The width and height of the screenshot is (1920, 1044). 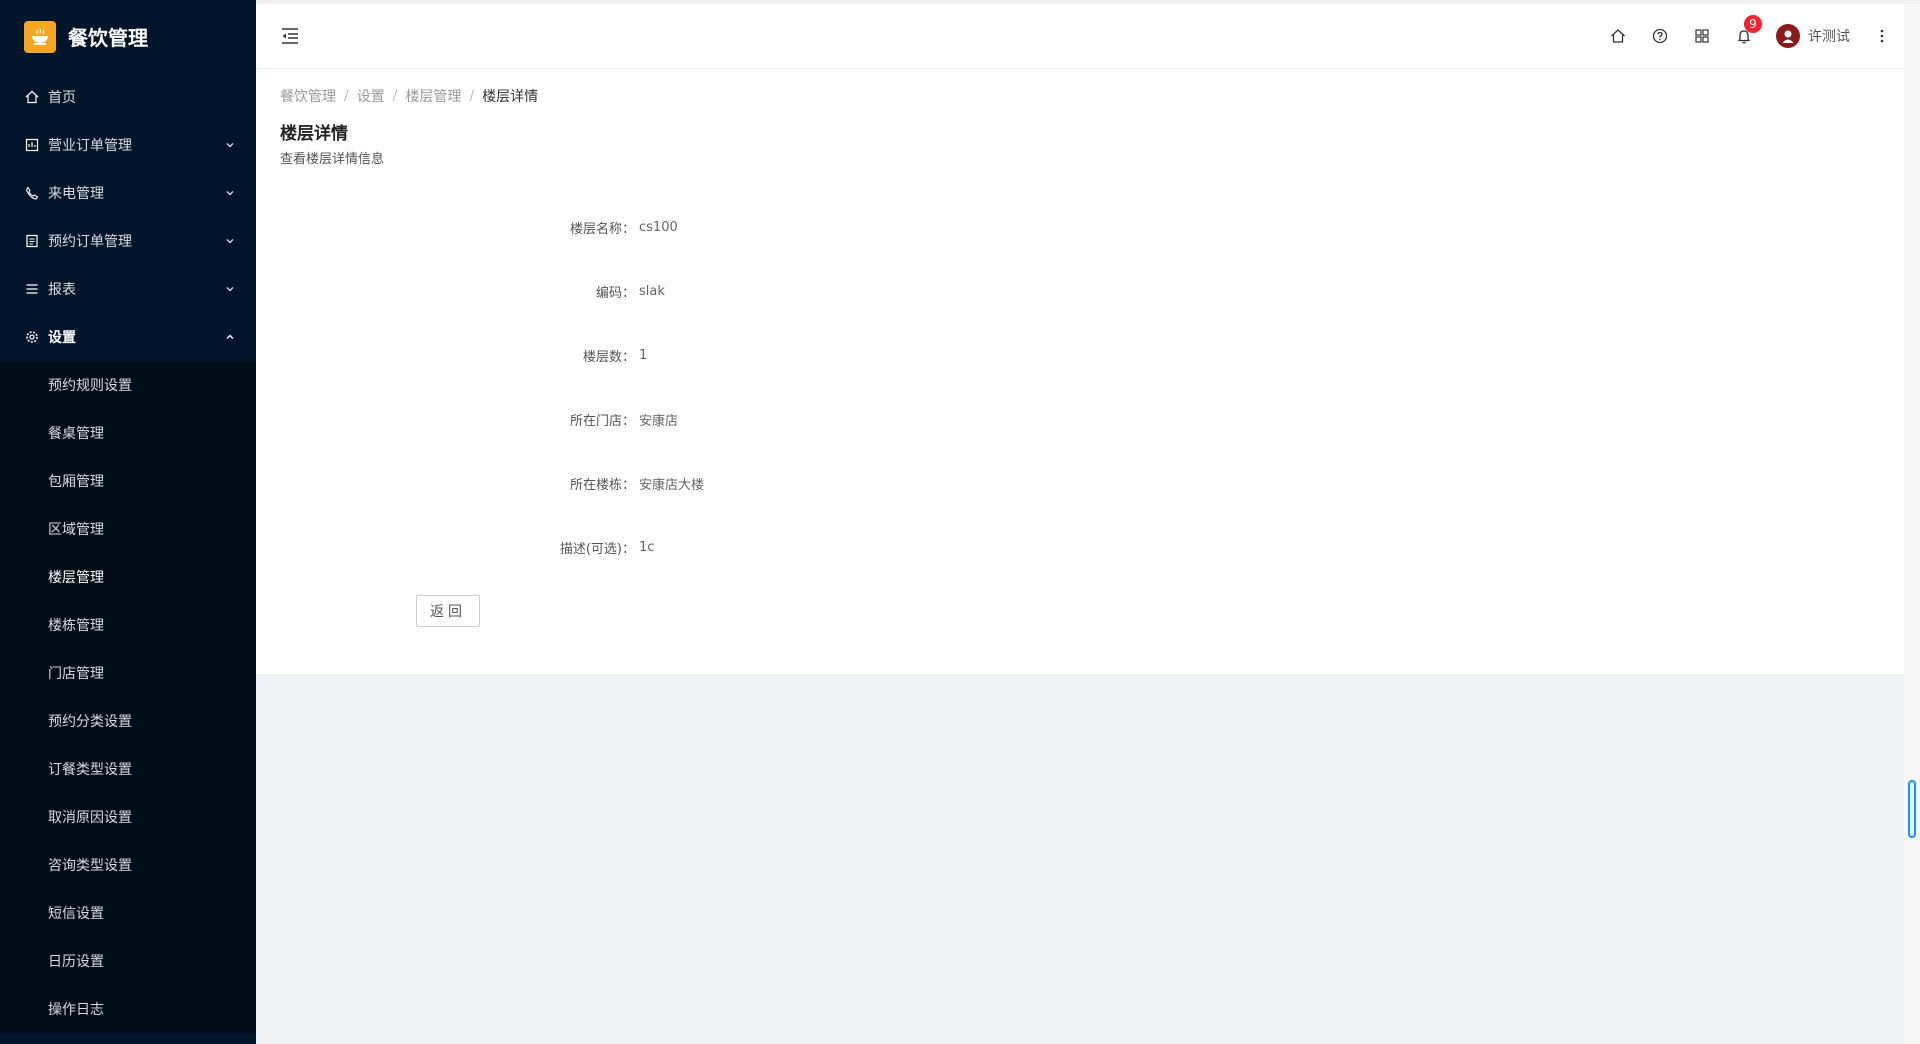 What do you see at coordinates (128, 481) in the screenshot?
I see `submenu-item-private-rooms: 包厢管理` at bounding box center [128, 481].